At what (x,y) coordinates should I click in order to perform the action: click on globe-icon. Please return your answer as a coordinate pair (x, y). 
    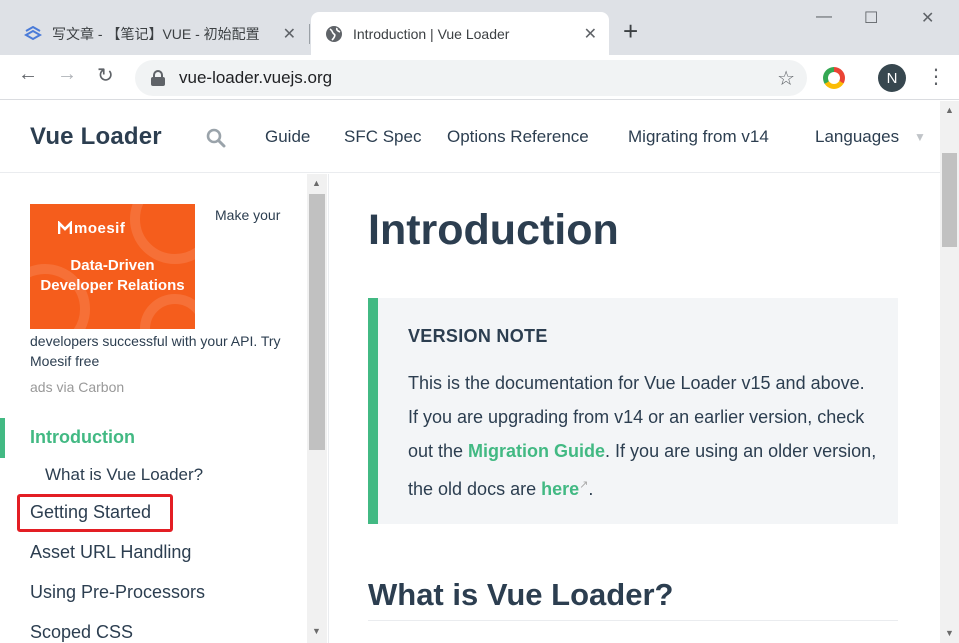
    Looking at the image, I should click on (334, 33).